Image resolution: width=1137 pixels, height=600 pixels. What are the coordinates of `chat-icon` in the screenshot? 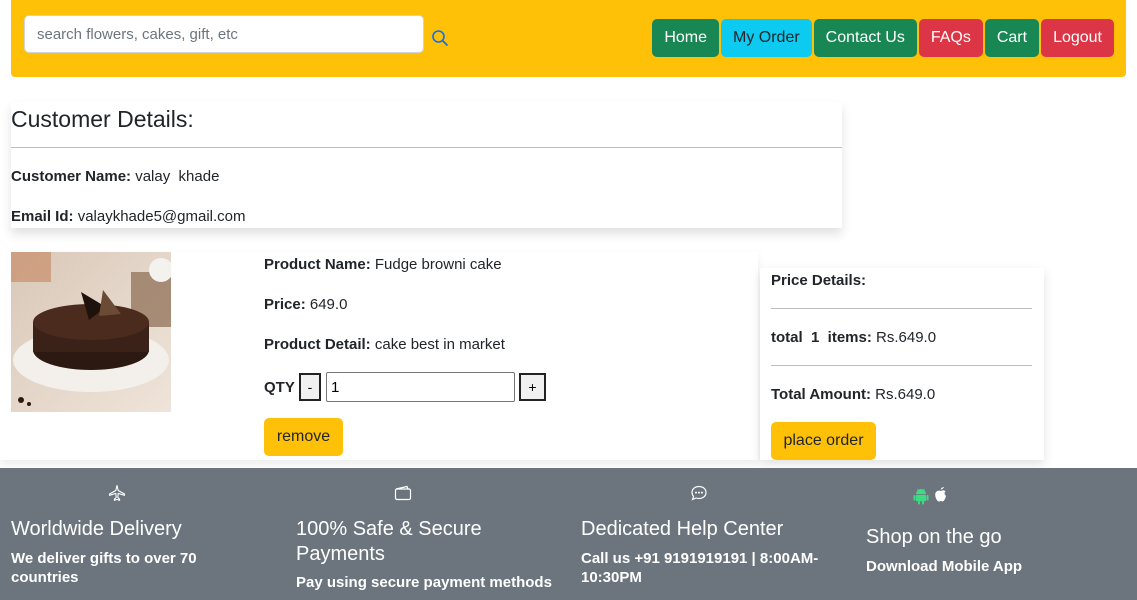 It's located at (699, 493).